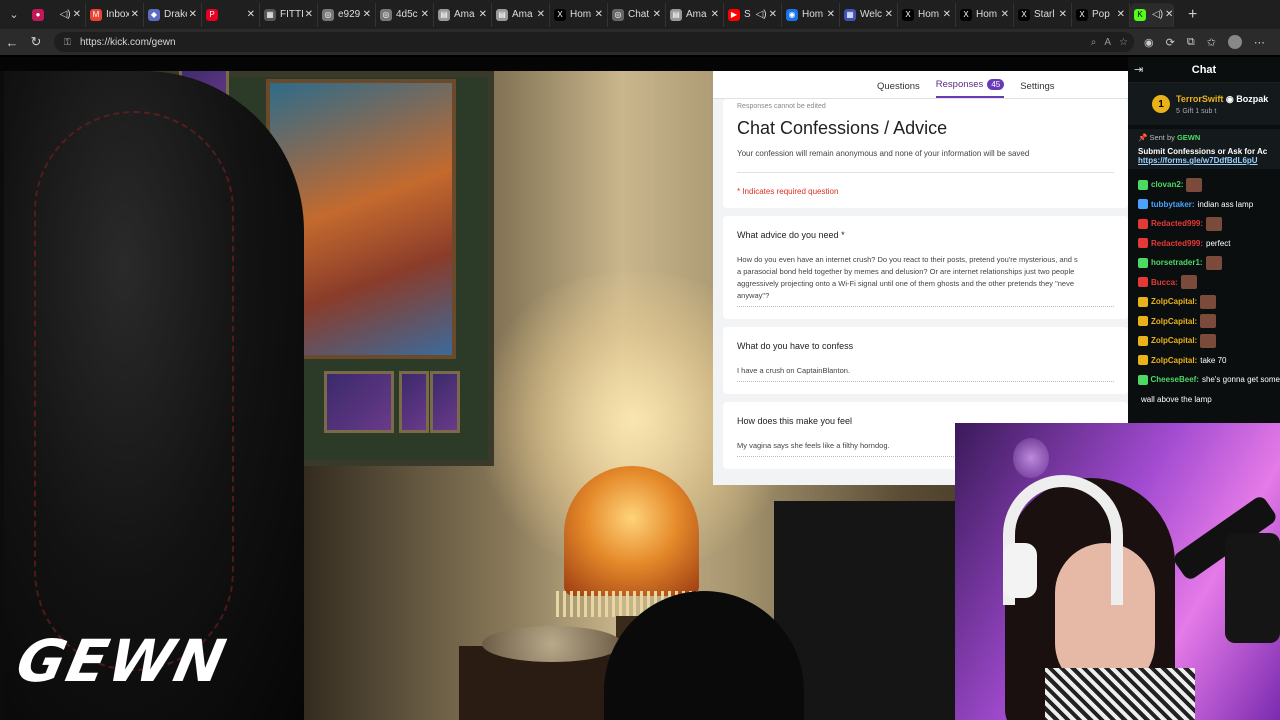 The image size is (1280, 720). I want to click on chat-message: horsetrader1:, so click(1209, 263).